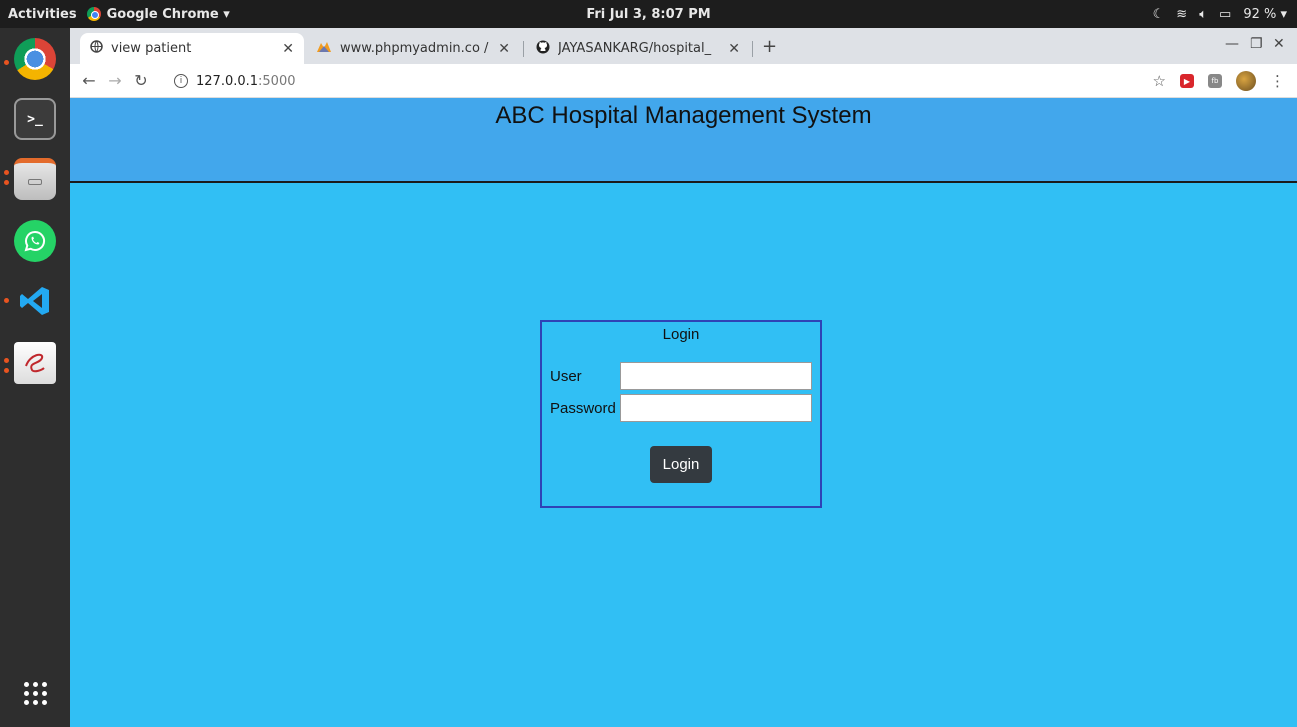 This screenshot has height=727, width=1297. Describe the element at coordinates (1277, 81) in the screenshot. I see `menu-kebab-icon: ⋮` at that location.